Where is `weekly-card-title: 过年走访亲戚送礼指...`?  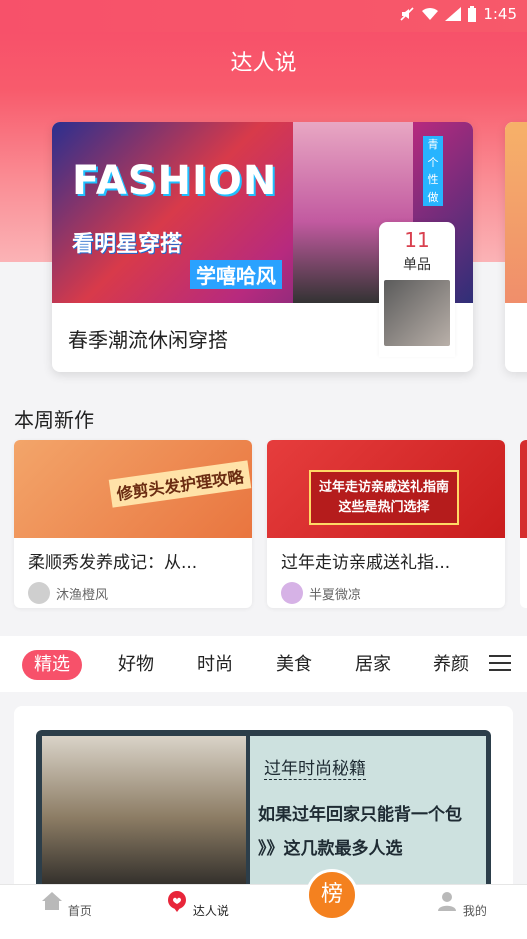
weekly-card-title: 过年走访亲戚送礼指... is located at coordinates (366, 563).